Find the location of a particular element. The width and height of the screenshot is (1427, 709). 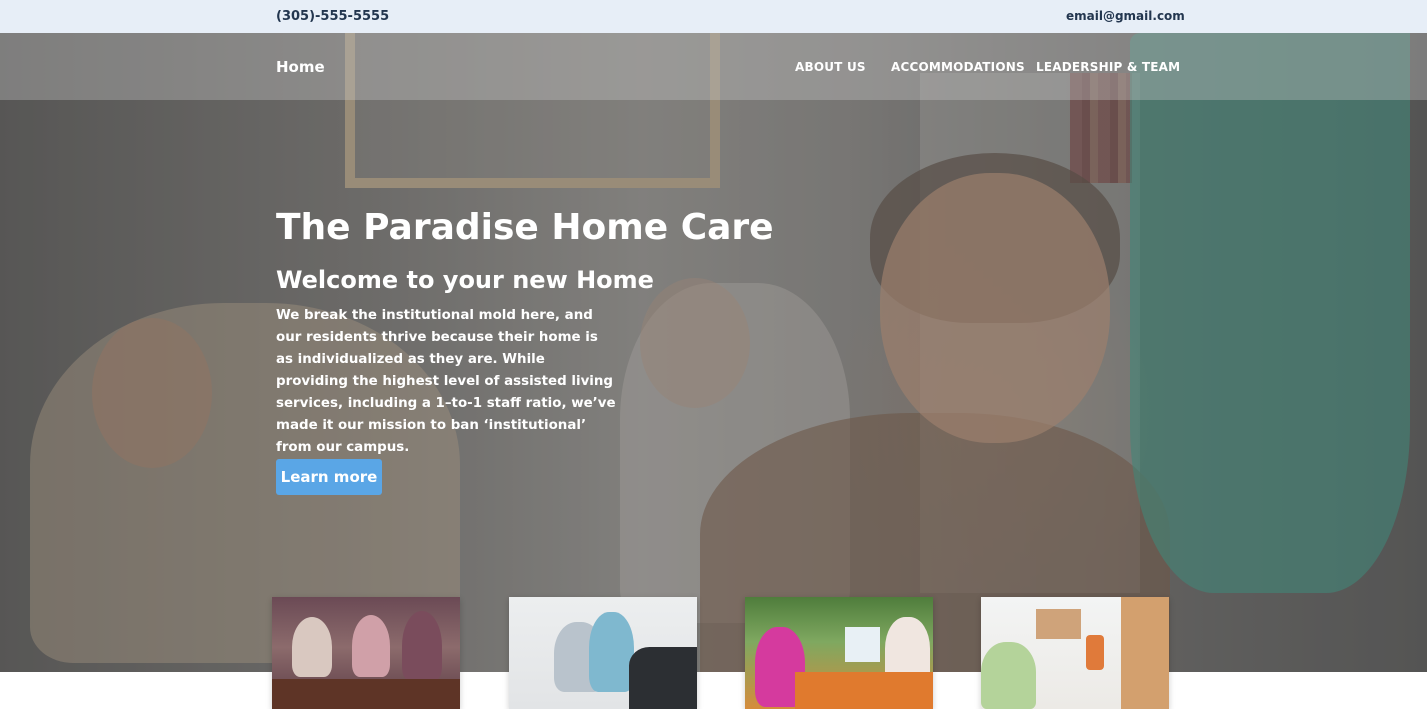

thumb-flower-pot is located at coordinates (1095, 652).